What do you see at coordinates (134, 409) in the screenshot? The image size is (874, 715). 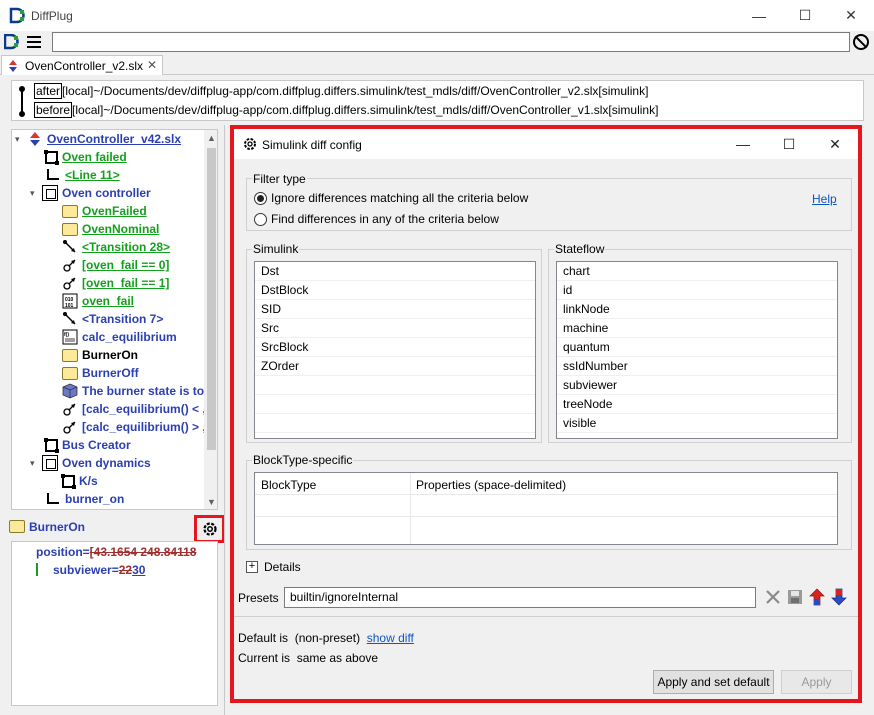 I see `tree-item: [calc_equilibrium() < ,` at bounding box center [134, 409].